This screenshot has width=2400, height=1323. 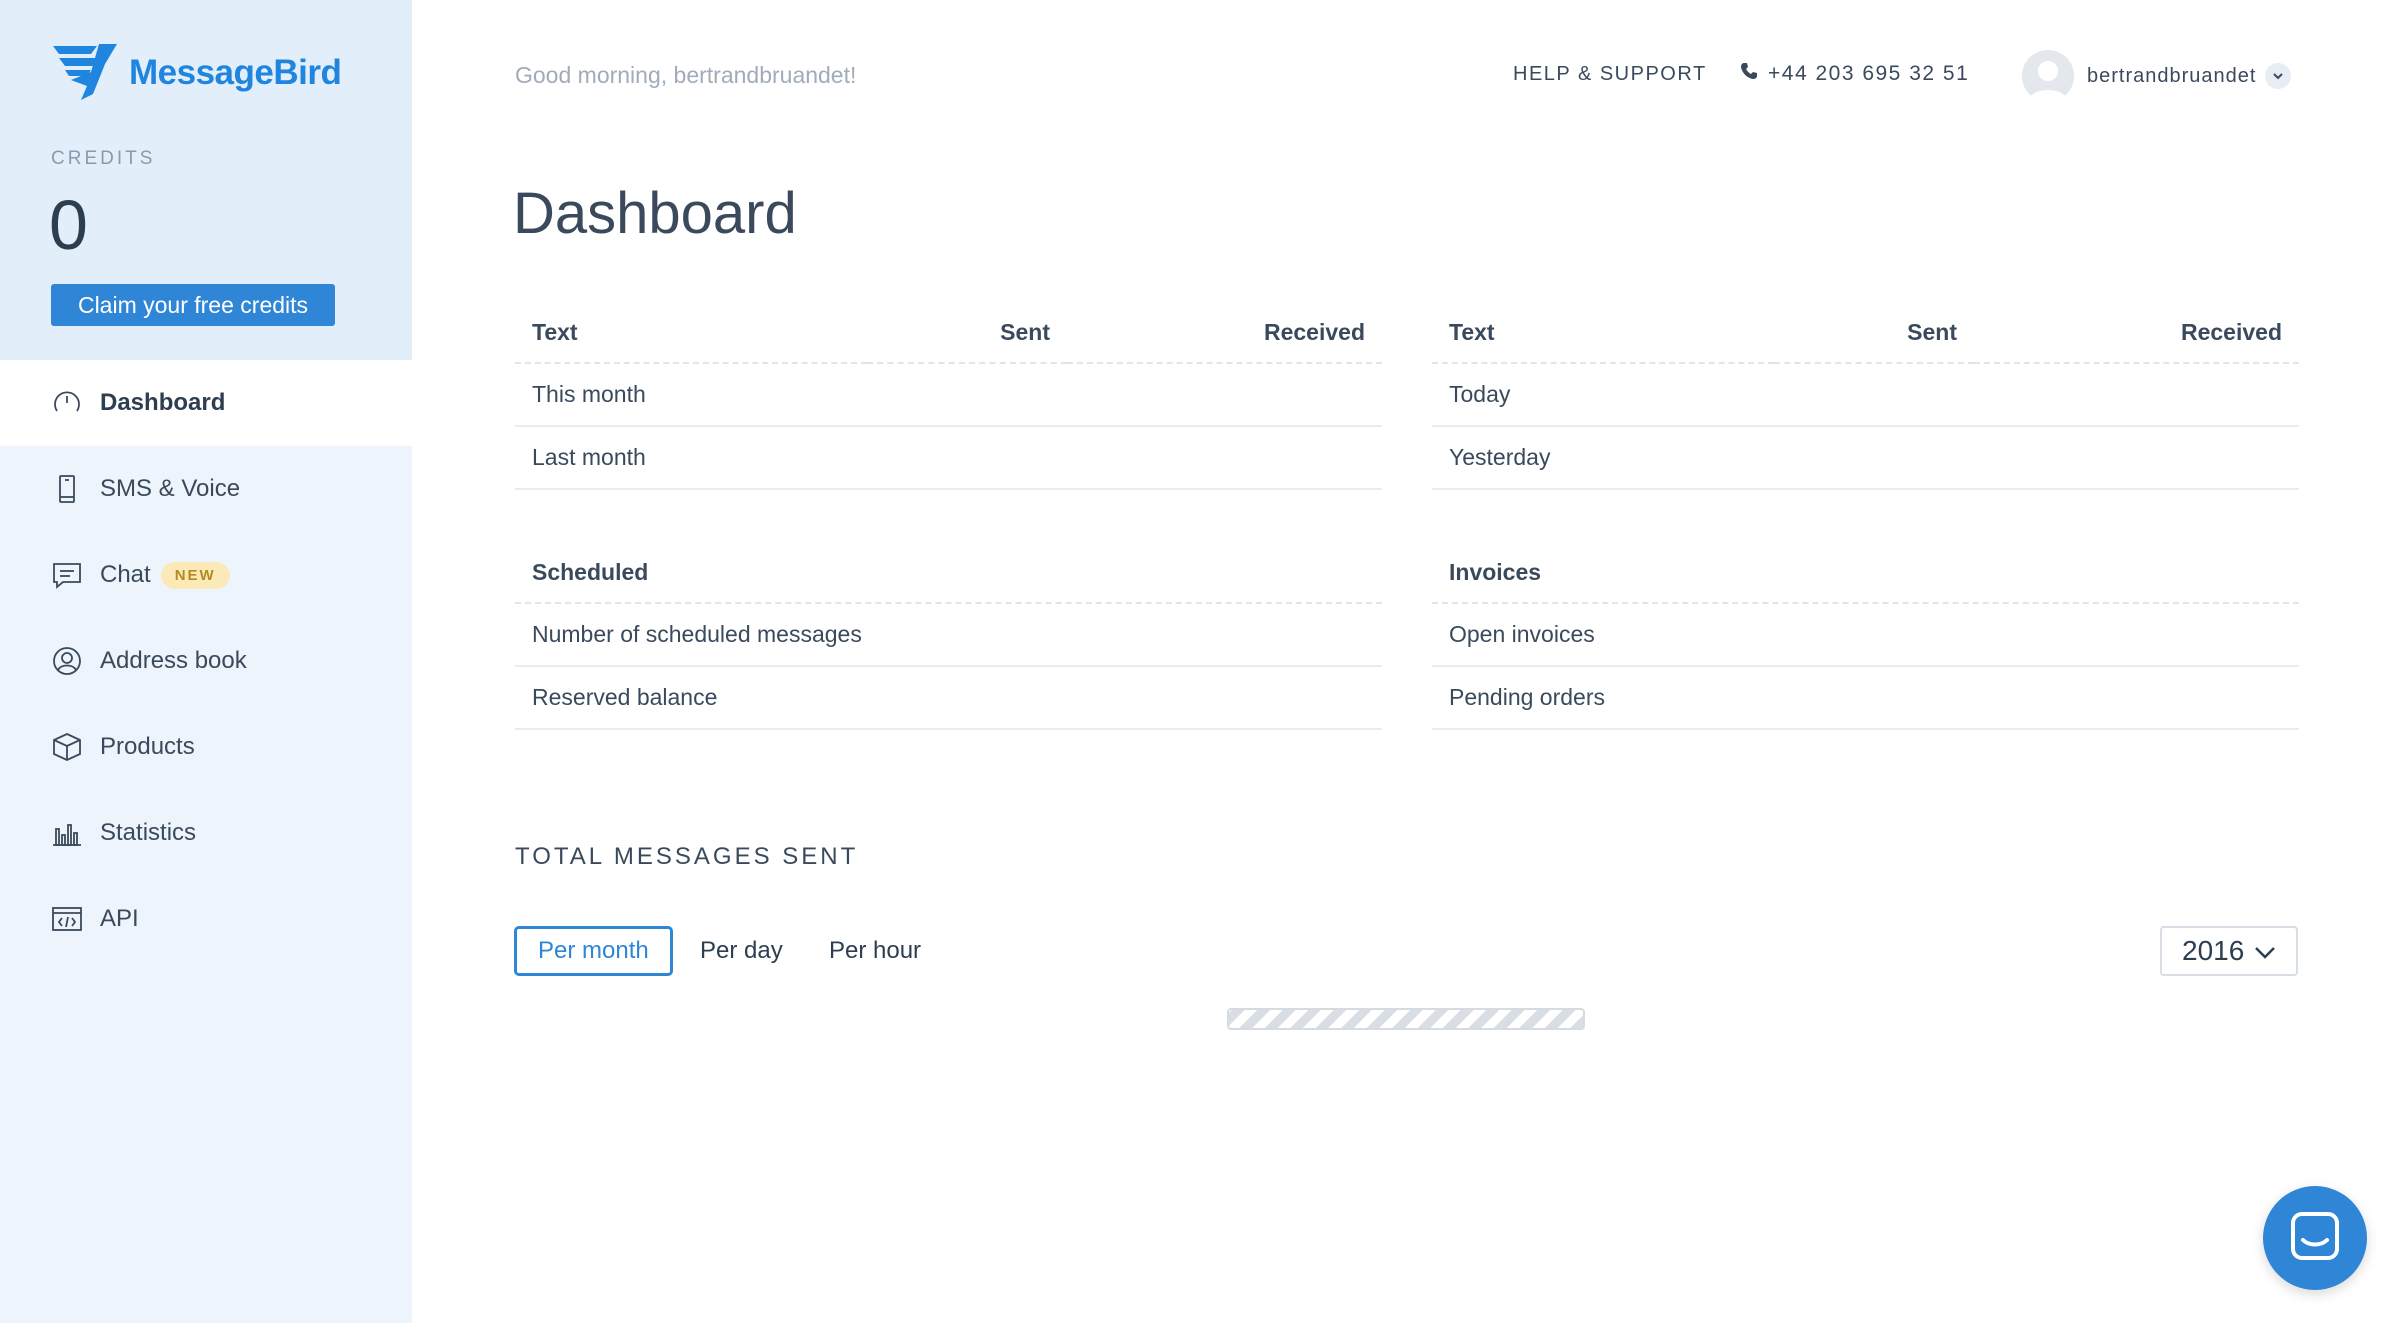 I want to click on logo: MessageBird, so click(x=231, y=73).